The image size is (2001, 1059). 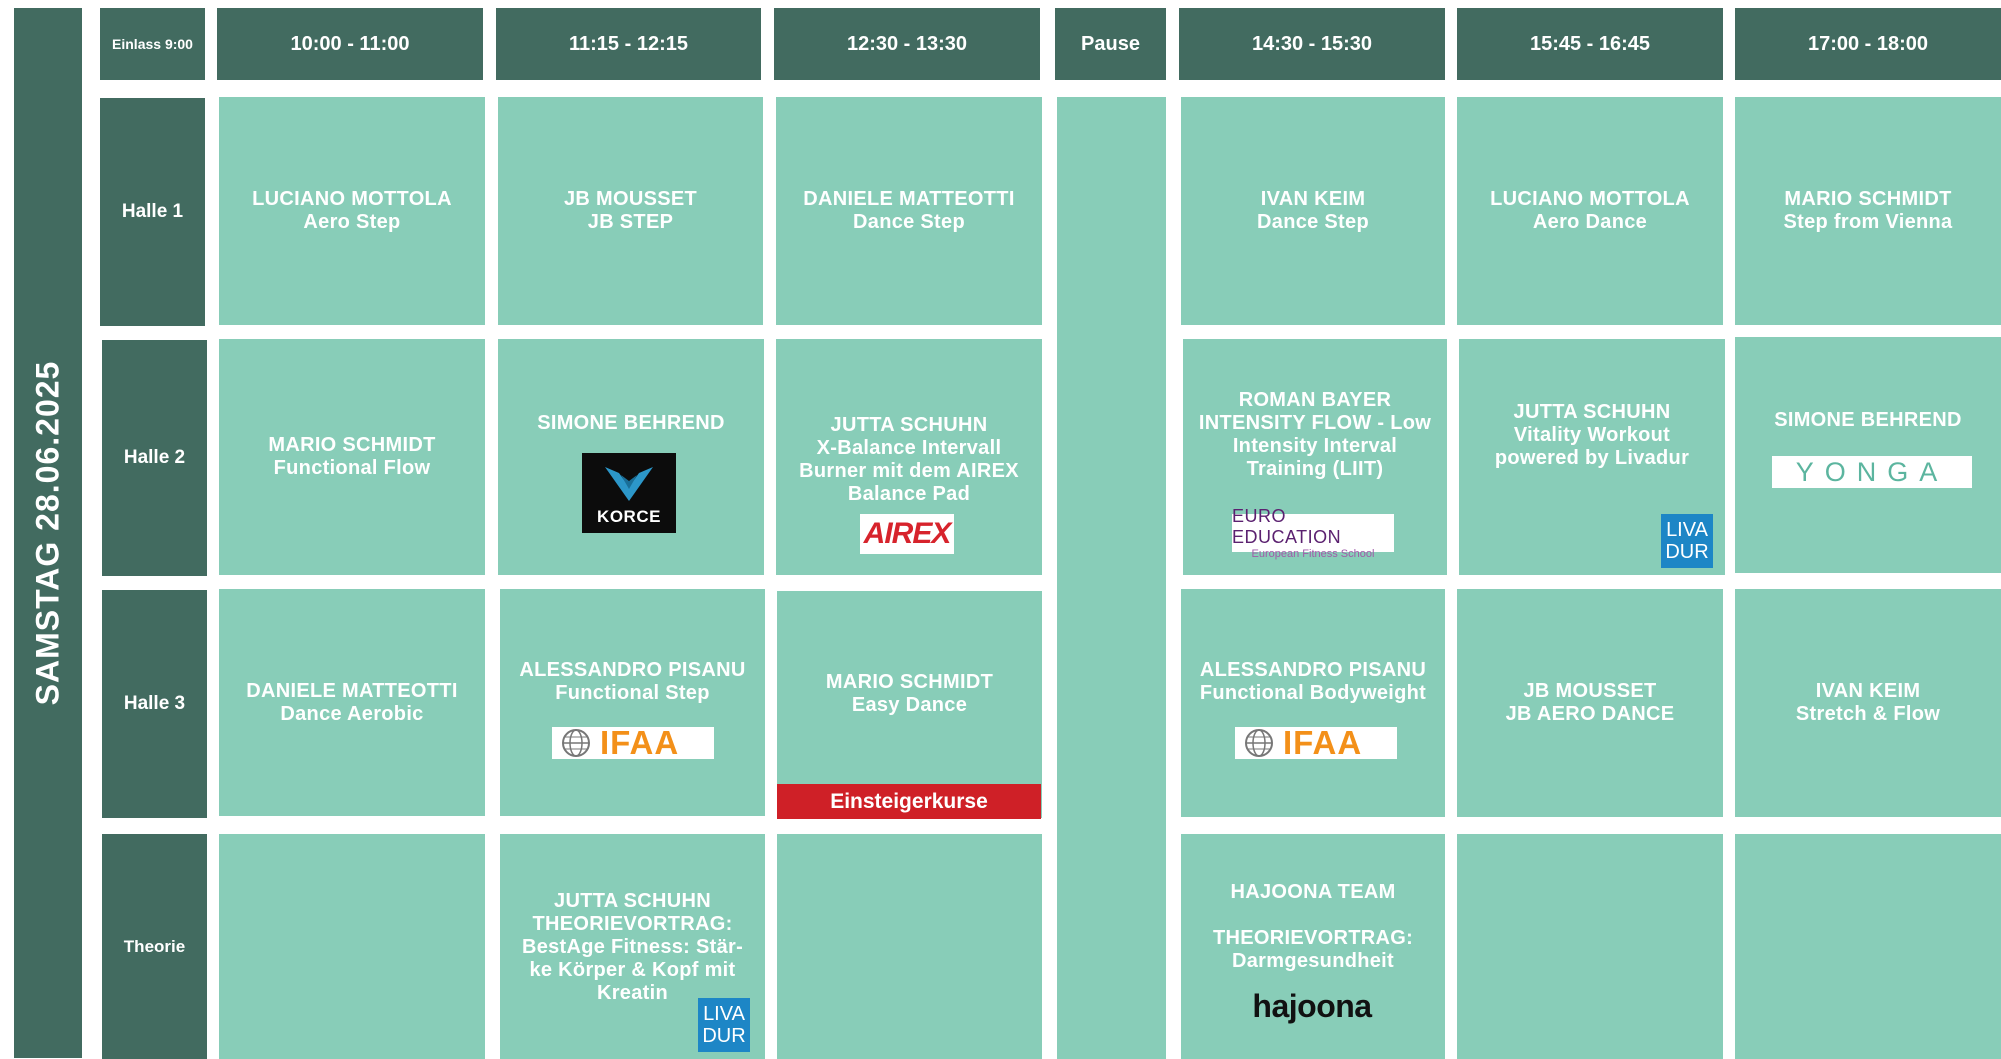 What do you see at coordinates (1590, 222) in the screenshot?
I see `session-title: Aero Dance` at bounding box center [1590, 222].